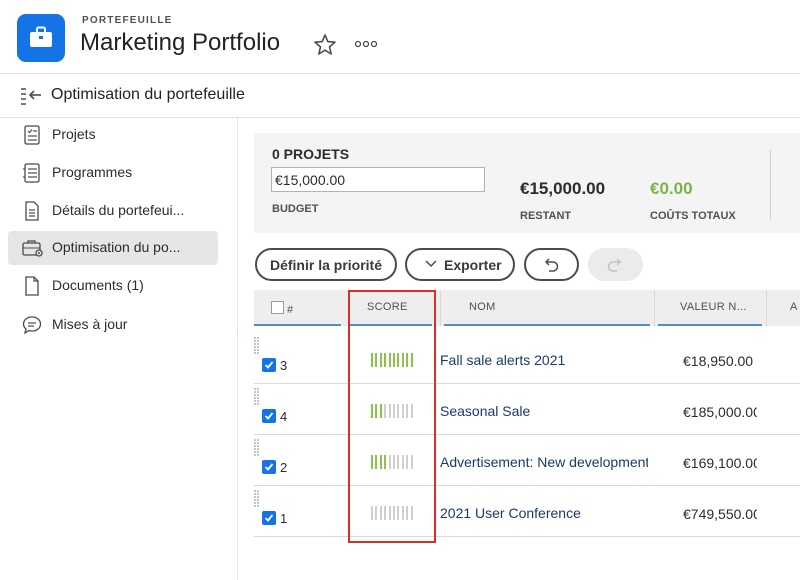 Image resolution: width=800 pixels, height=580 pixels. What do you see at coordinates (431, 264) in the screenshot?
I see `chevron-down-icon` at bounding box center [431, 264].